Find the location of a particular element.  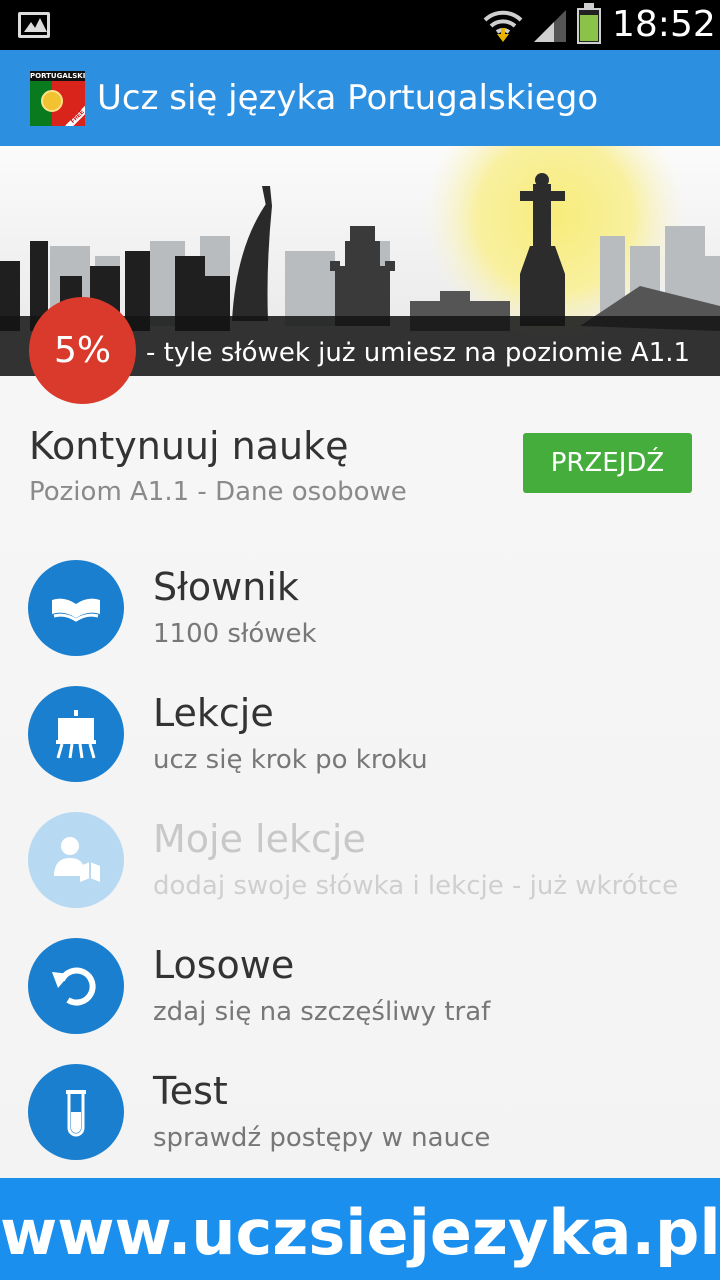

menu-subtitle: ucz się krok po kroku is located at coordinates (290, 760).